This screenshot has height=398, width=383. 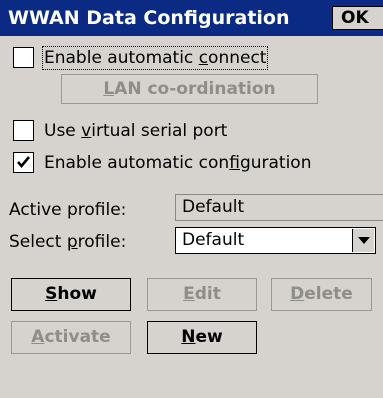 I want to click on active-profile-value: Default, so click(x=279, y=207).